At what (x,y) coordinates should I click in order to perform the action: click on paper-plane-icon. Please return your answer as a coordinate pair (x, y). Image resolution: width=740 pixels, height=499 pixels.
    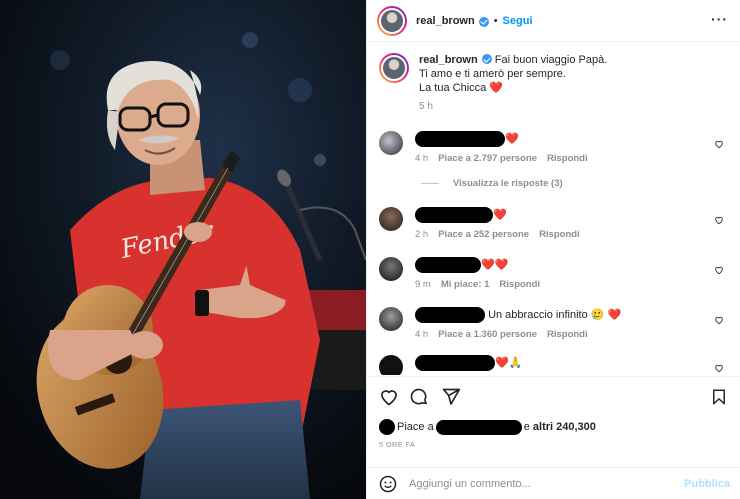
    Looking at the image, I should click on (451, 397).